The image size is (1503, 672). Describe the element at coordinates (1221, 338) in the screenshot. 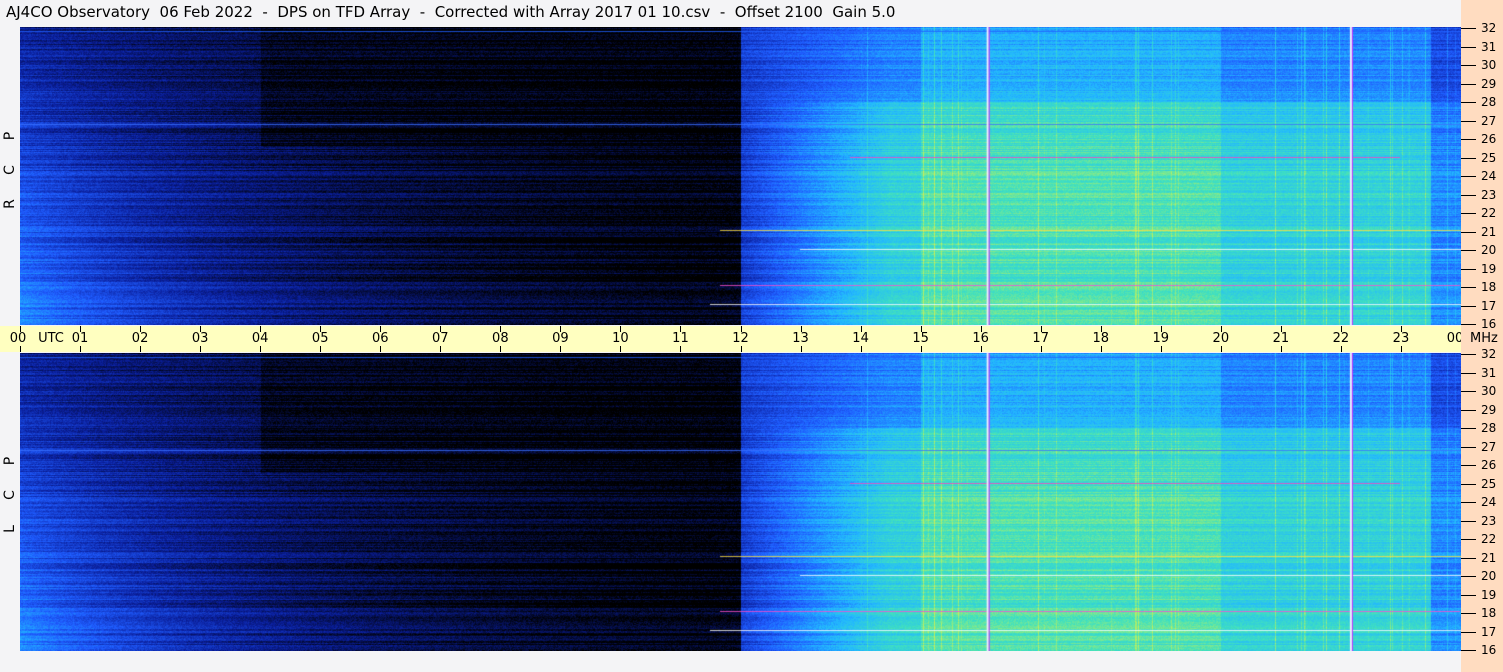

I see `time-tick-label: 20` at that location.